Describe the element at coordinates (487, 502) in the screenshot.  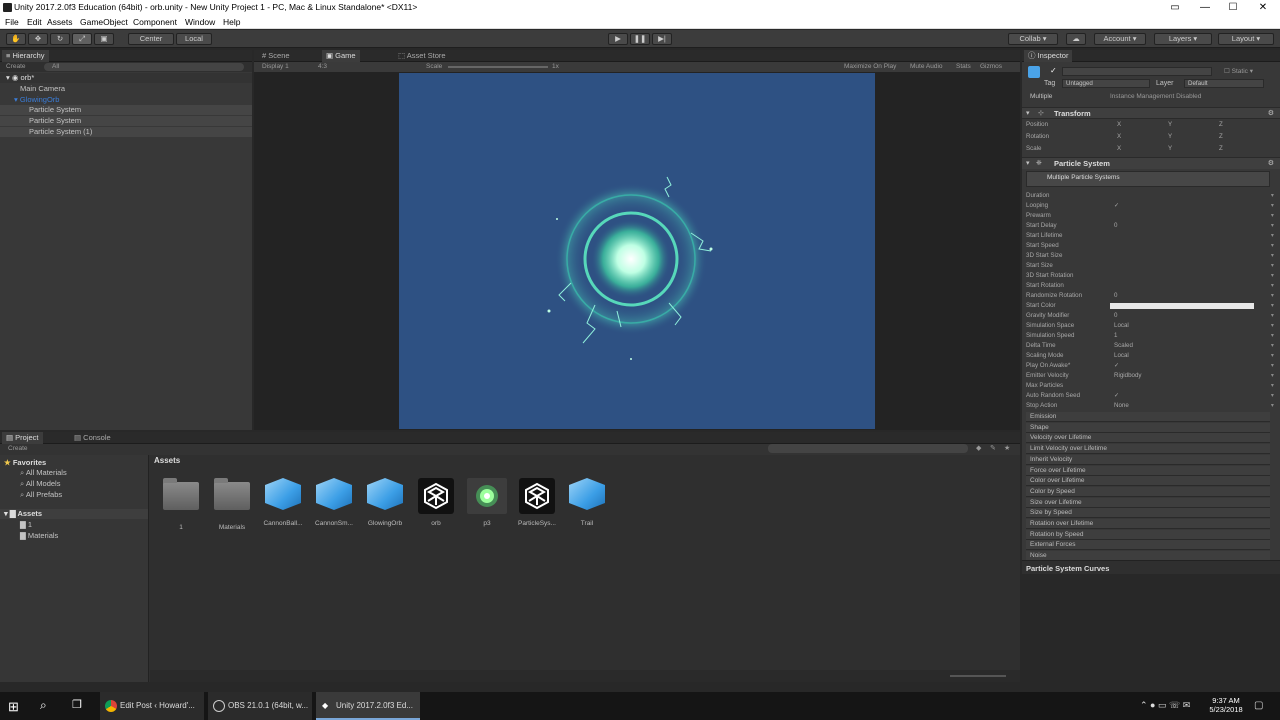
I see `asset-item: p3` at that location.